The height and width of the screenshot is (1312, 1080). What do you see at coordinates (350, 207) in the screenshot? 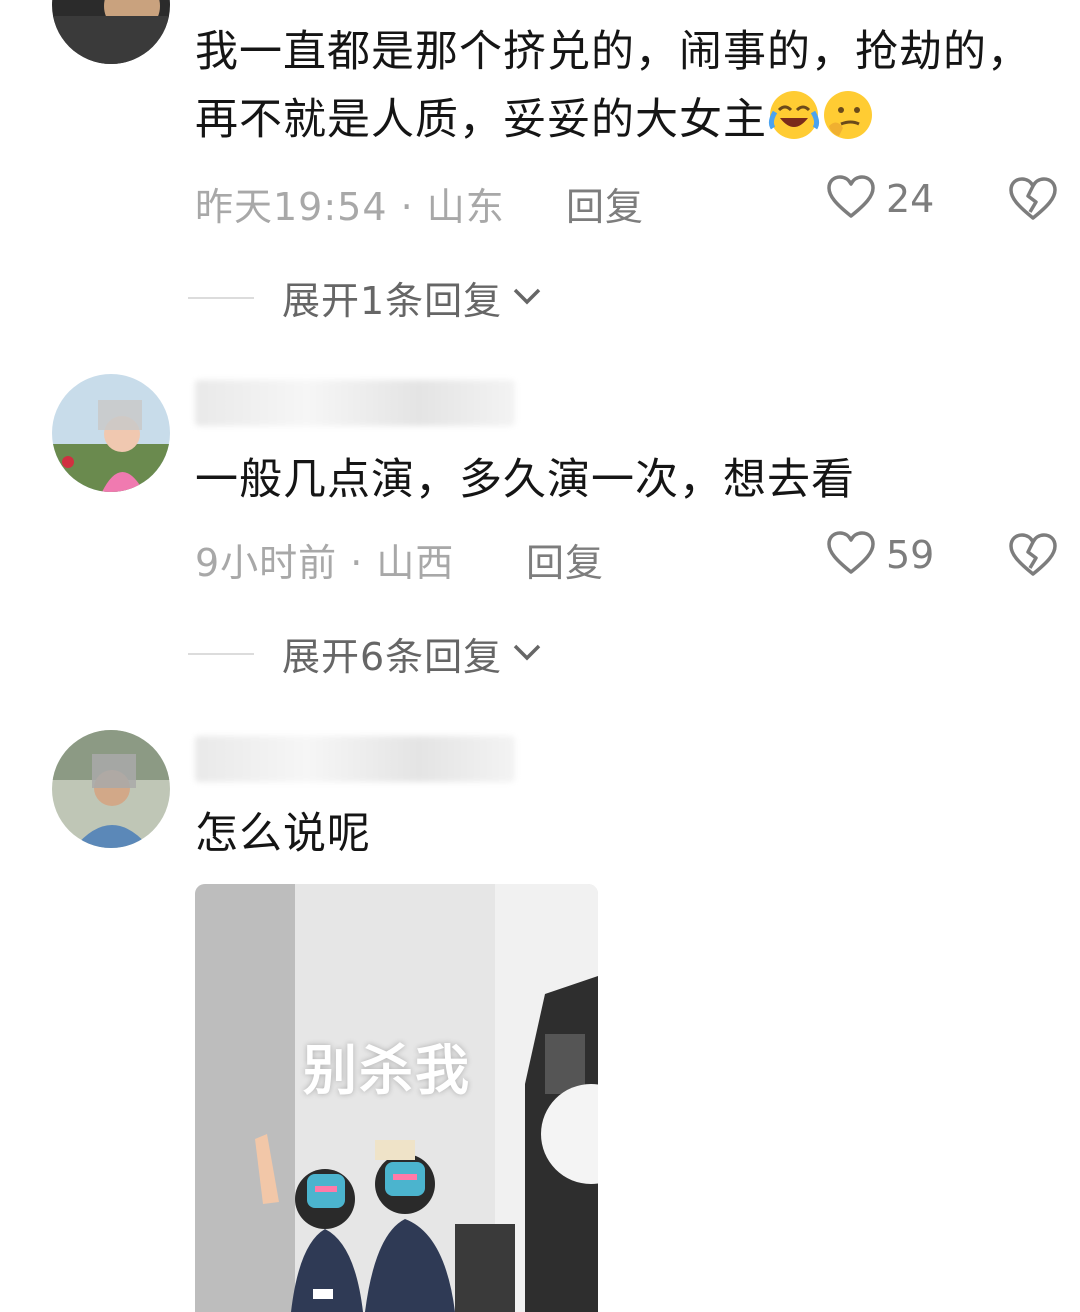
I see `comment-meta: 昨天19:54 · 山东` at bounding box center [350, 207].